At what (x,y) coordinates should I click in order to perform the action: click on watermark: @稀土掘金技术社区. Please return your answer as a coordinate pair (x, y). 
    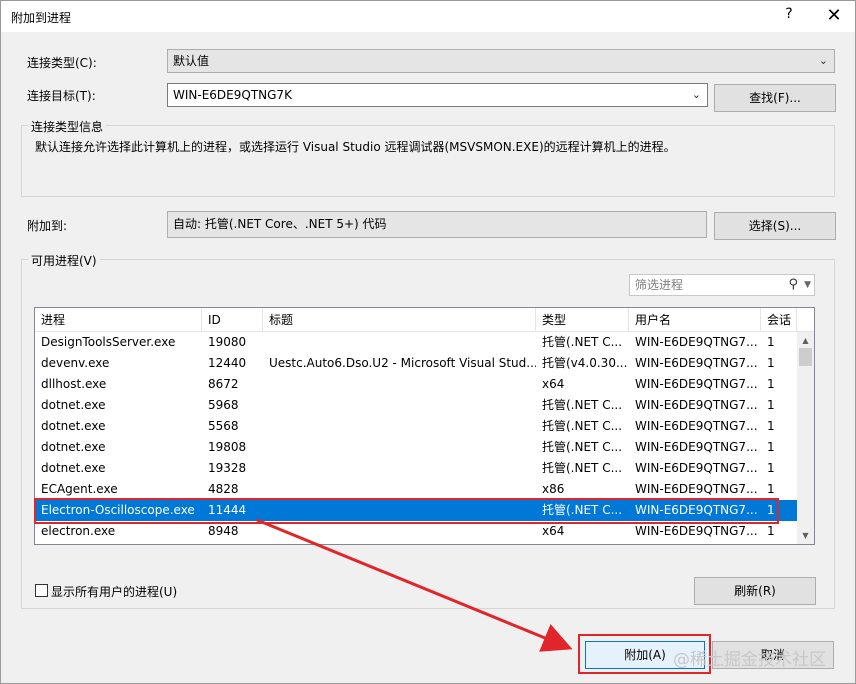
    Looking at the image, I should click on (749, 657).